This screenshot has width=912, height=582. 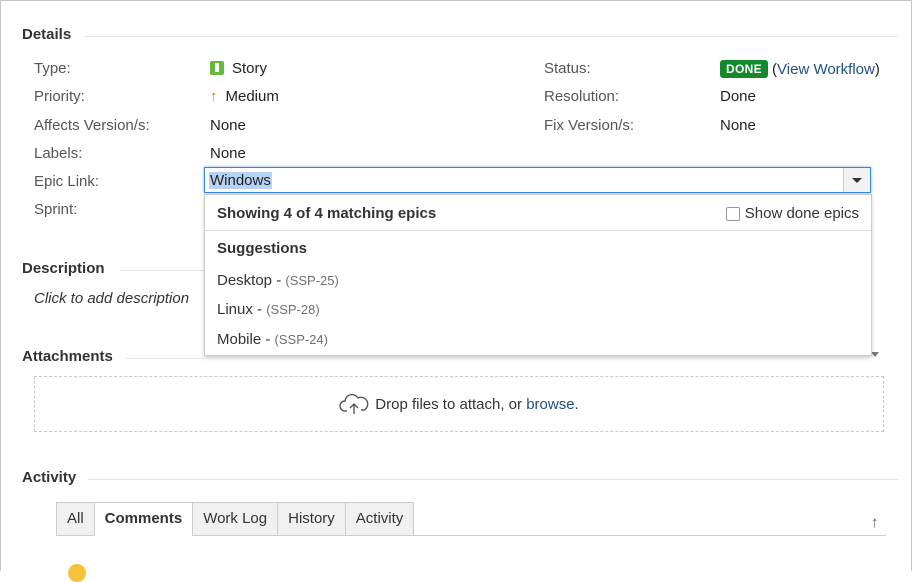 I want to click on type-label: Type:, so click(x=52, y=68).